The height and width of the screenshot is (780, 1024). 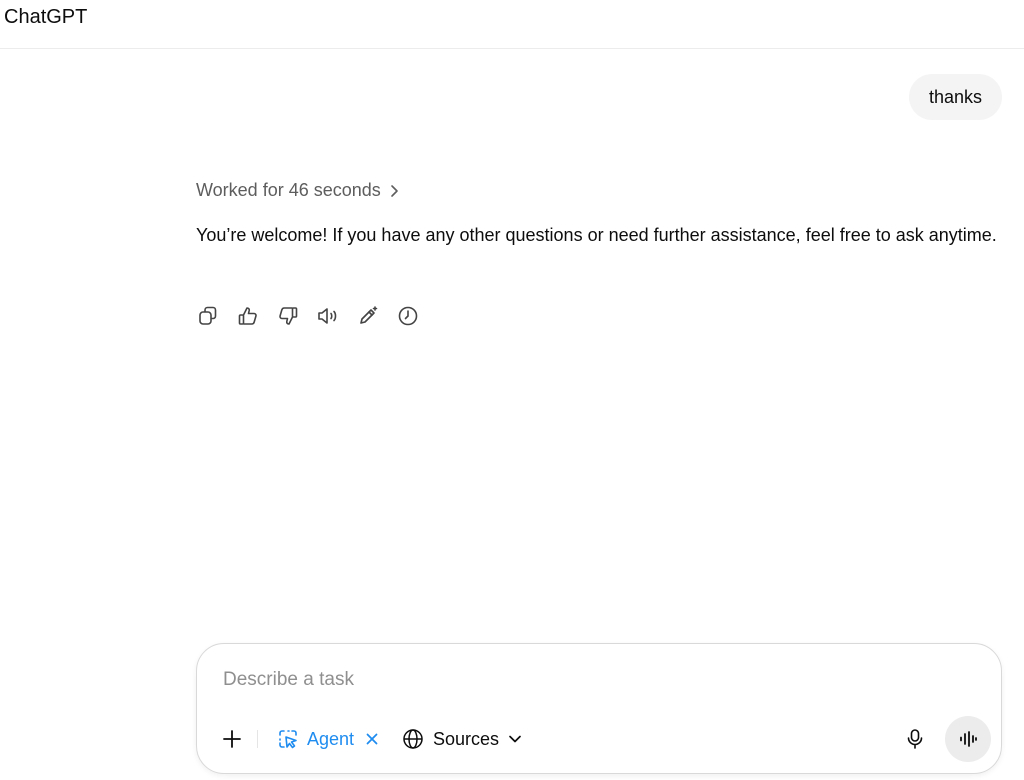 I want to click on voice-mode-button, so click(x=968, y=739).